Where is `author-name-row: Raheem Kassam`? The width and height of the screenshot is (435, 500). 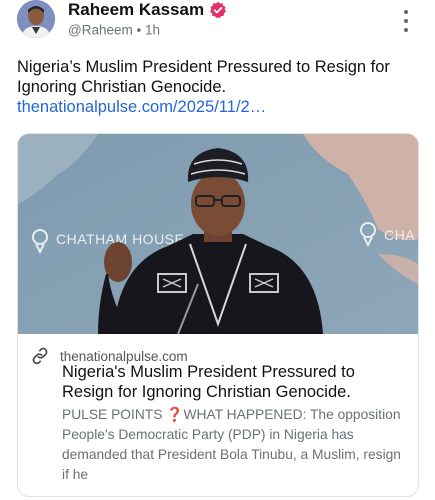
author-name-row: Raheem Kassam is located at coordinates (147, 10).